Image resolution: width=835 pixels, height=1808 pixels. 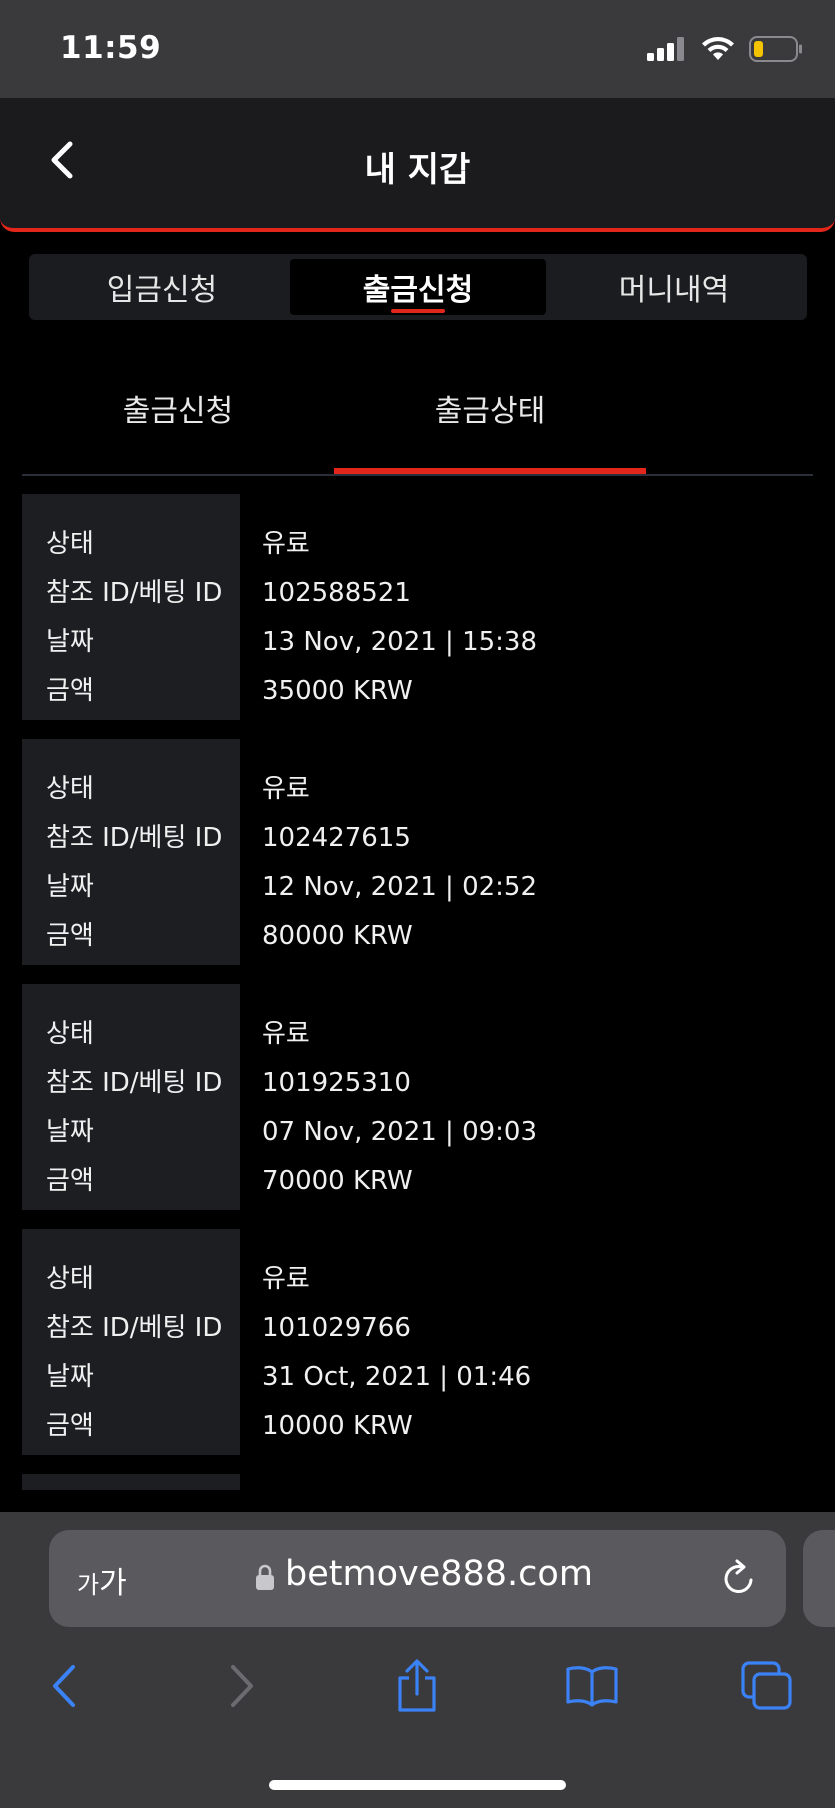 I want to click on value-amount: 35000 KRW, so click(x=337, y=691).